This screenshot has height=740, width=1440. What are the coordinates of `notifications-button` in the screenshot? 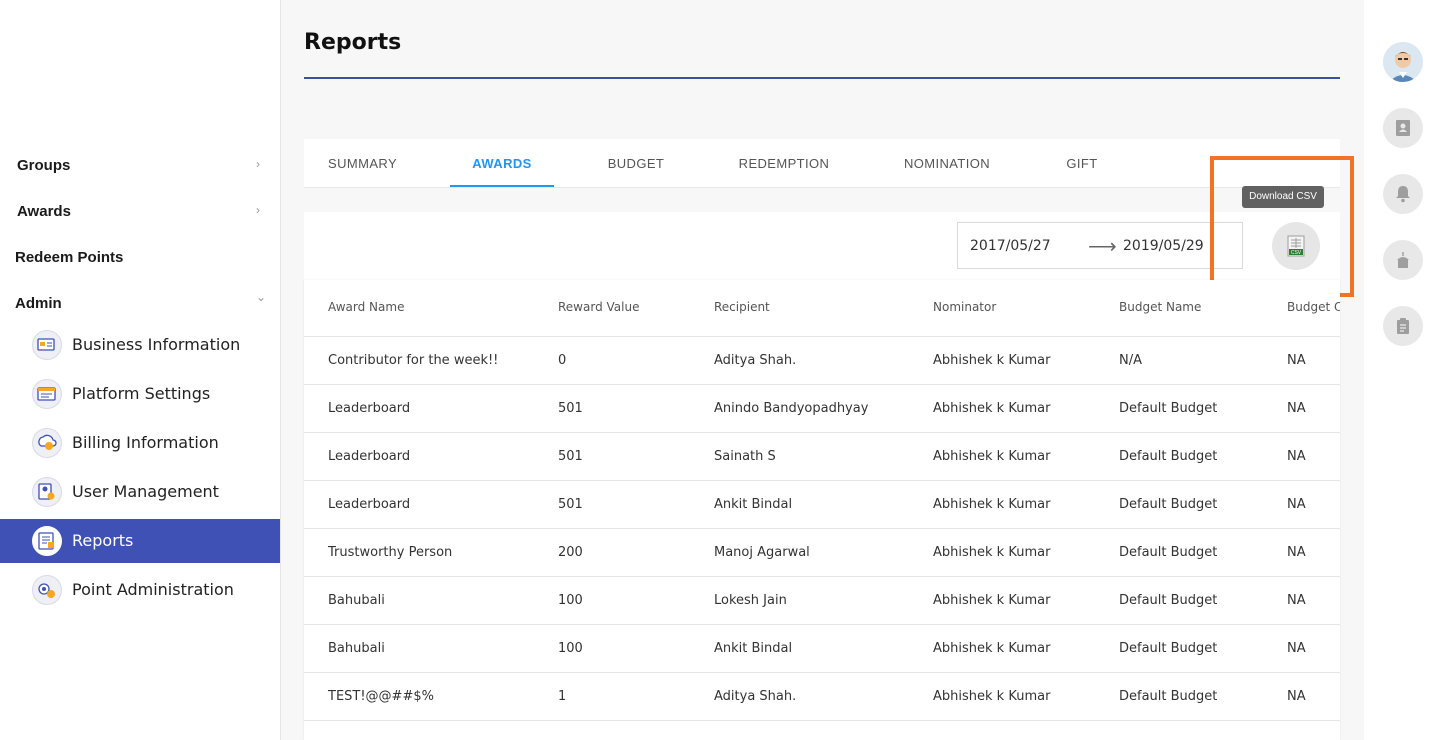 It's located at (1403, 194).